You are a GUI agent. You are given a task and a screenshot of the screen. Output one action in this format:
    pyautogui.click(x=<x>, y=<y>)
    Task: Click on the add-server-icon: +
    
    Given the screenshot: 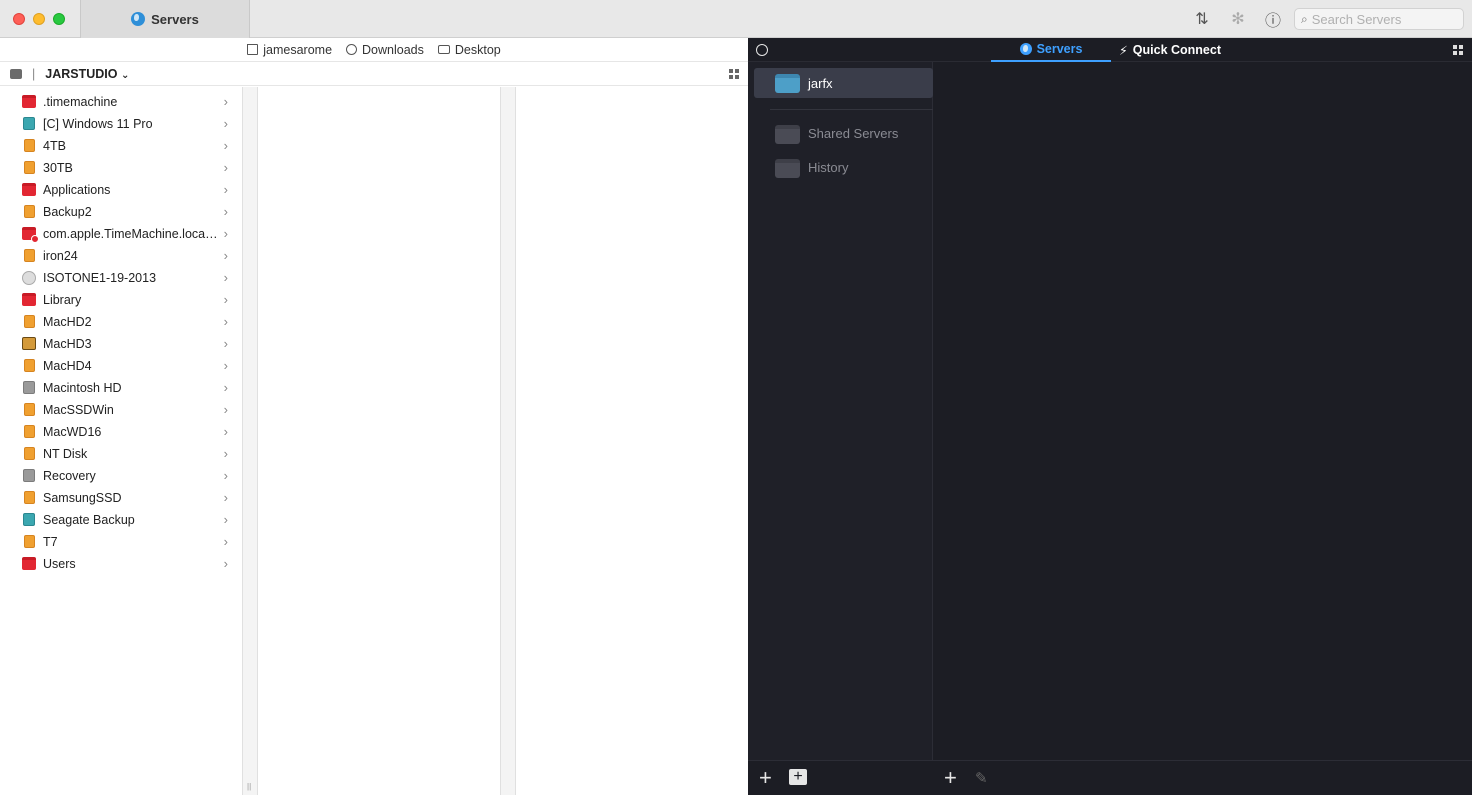 What is the action you would take?
    pyautogui.click(x=765, y=778)
    